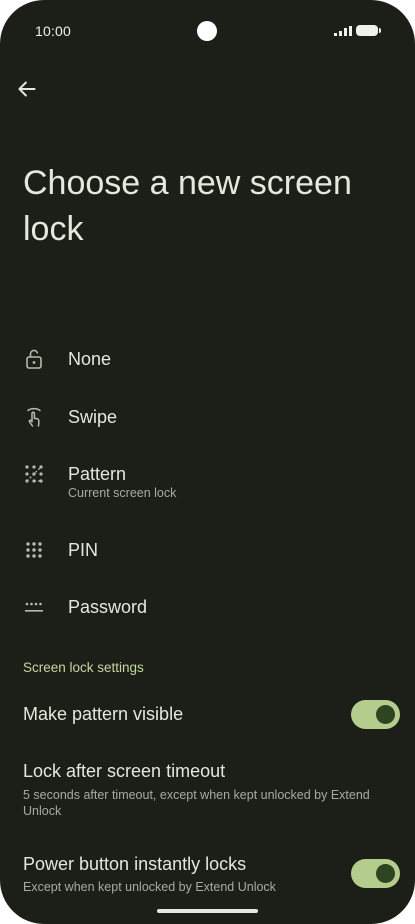 This screenshot has width=415, height=924. Describe the element at coordinates (124, 771) in the screenshot. I see `lock-after-timeout-label: Lock after screen timeout` at that location.